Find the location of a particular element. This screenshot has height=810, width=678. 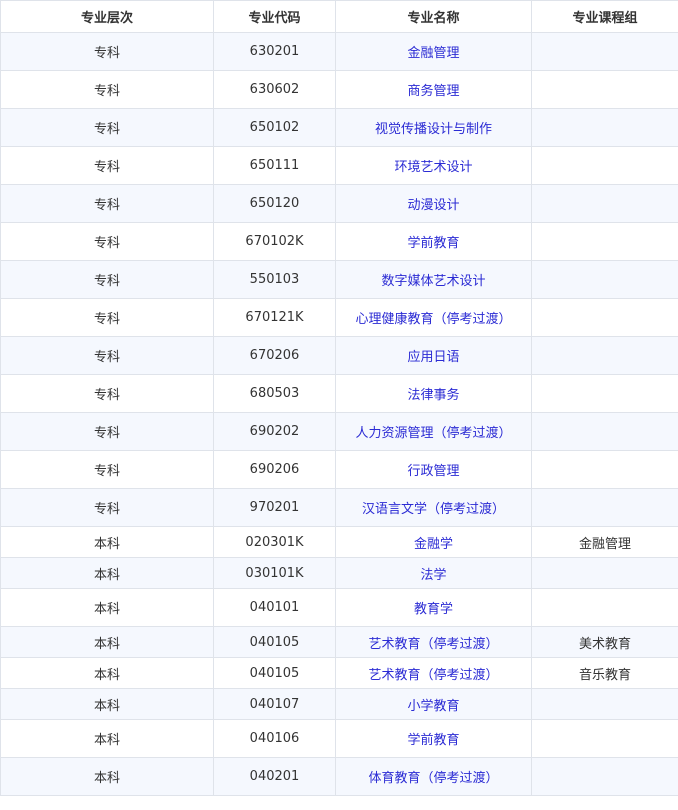

table-row: 专科 690202 人力资源管理（停考过渡） is located at coordinates (339, 431).